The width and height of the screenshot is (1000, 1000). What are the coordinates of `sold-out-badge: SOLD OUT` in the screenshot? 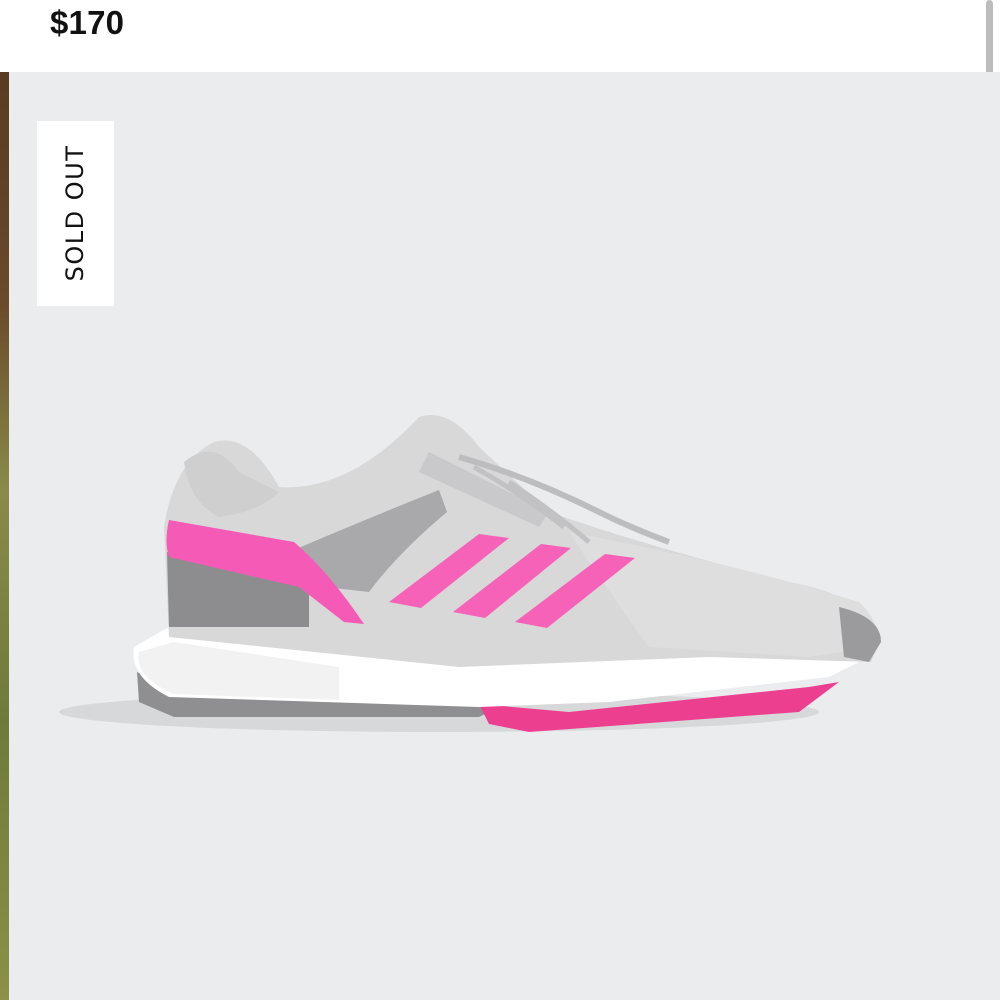 It's located at (75, 213).